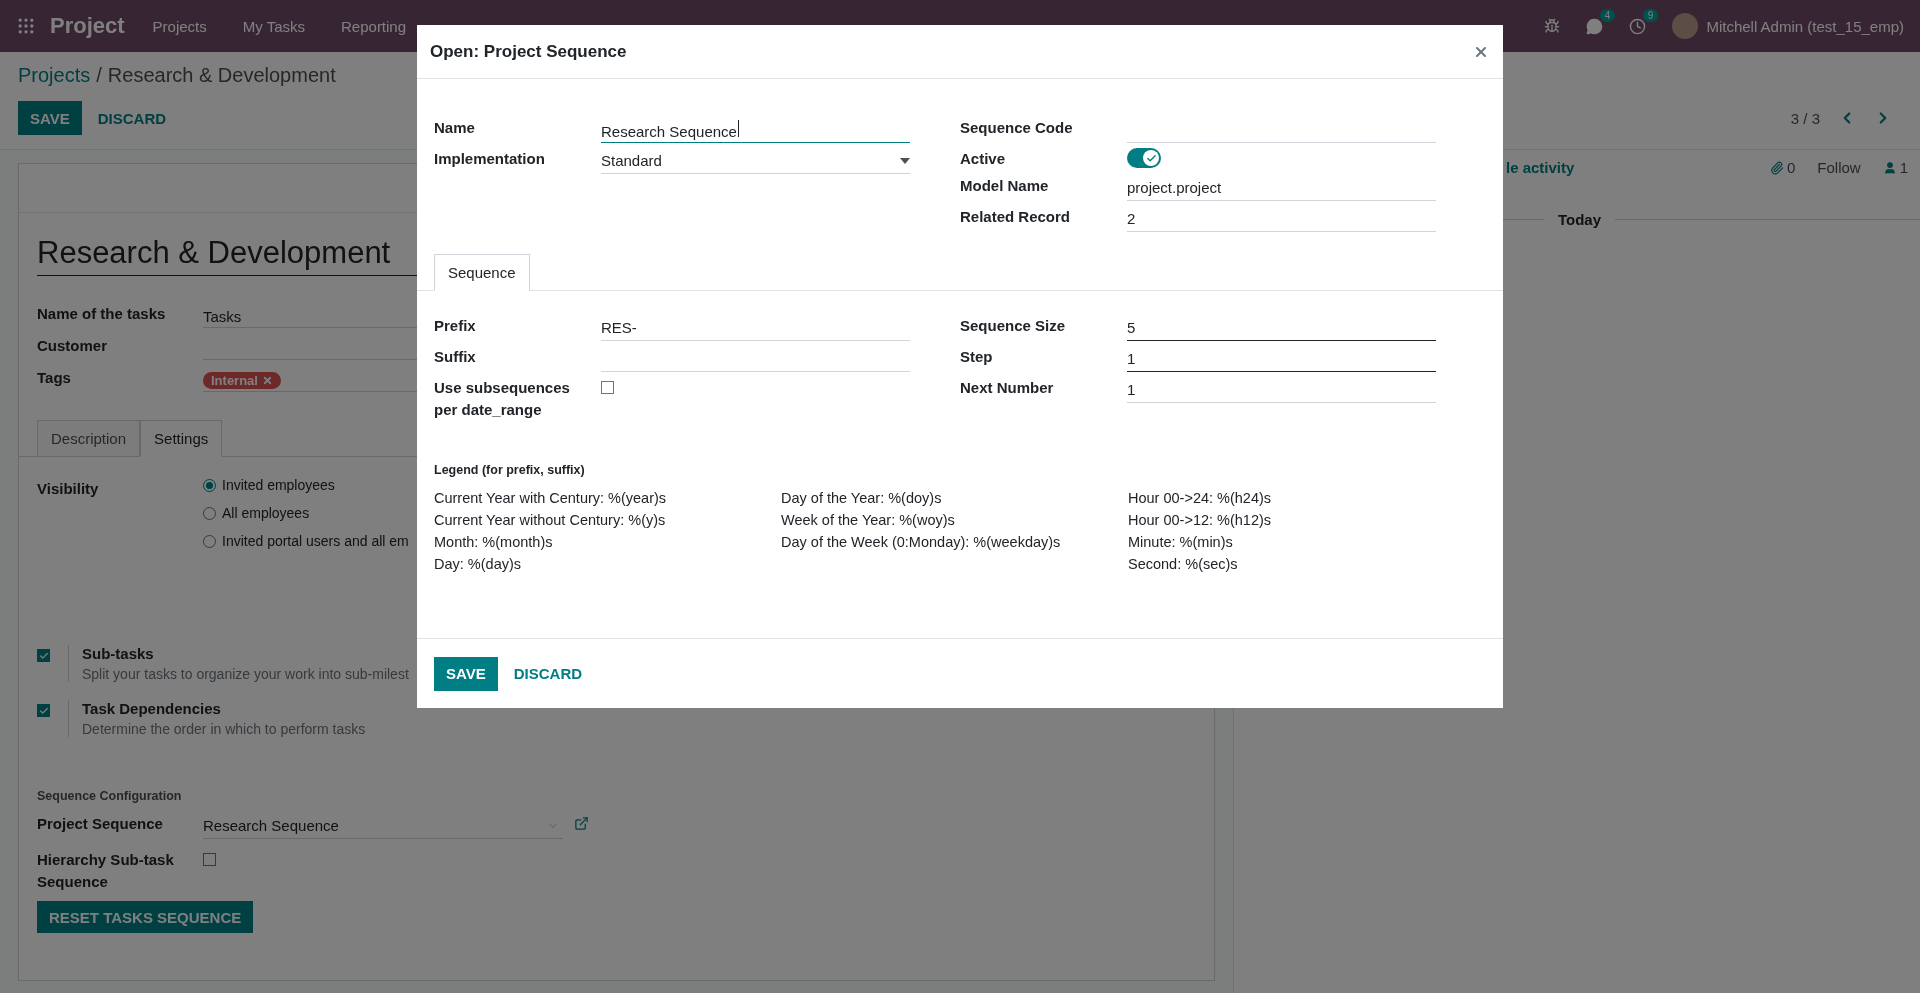 The width and height of the screenshot is (1920, 993). I want to click on chat-icon, so click(1595, 26).